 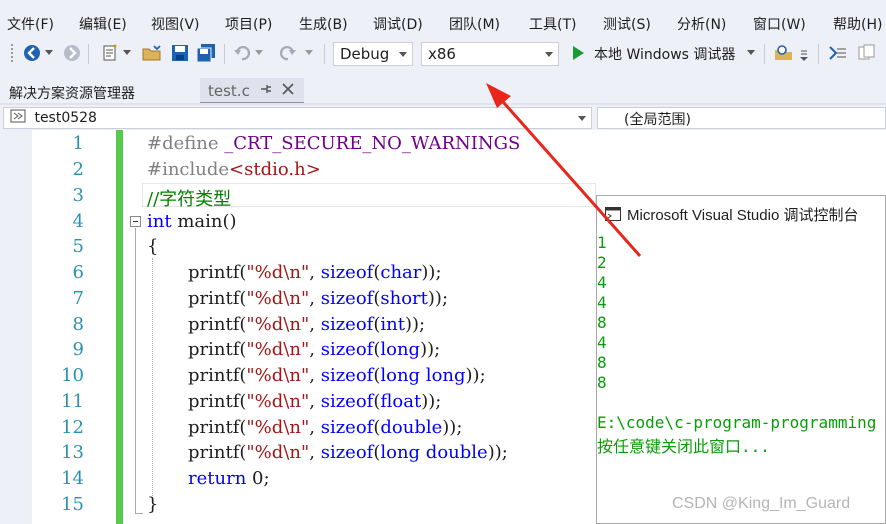 What do you see at coordinates (72, 93) in the screenshot?
I see `solution-explorer-title: 解决方案资源管理器` at bounding box center [72, 93].